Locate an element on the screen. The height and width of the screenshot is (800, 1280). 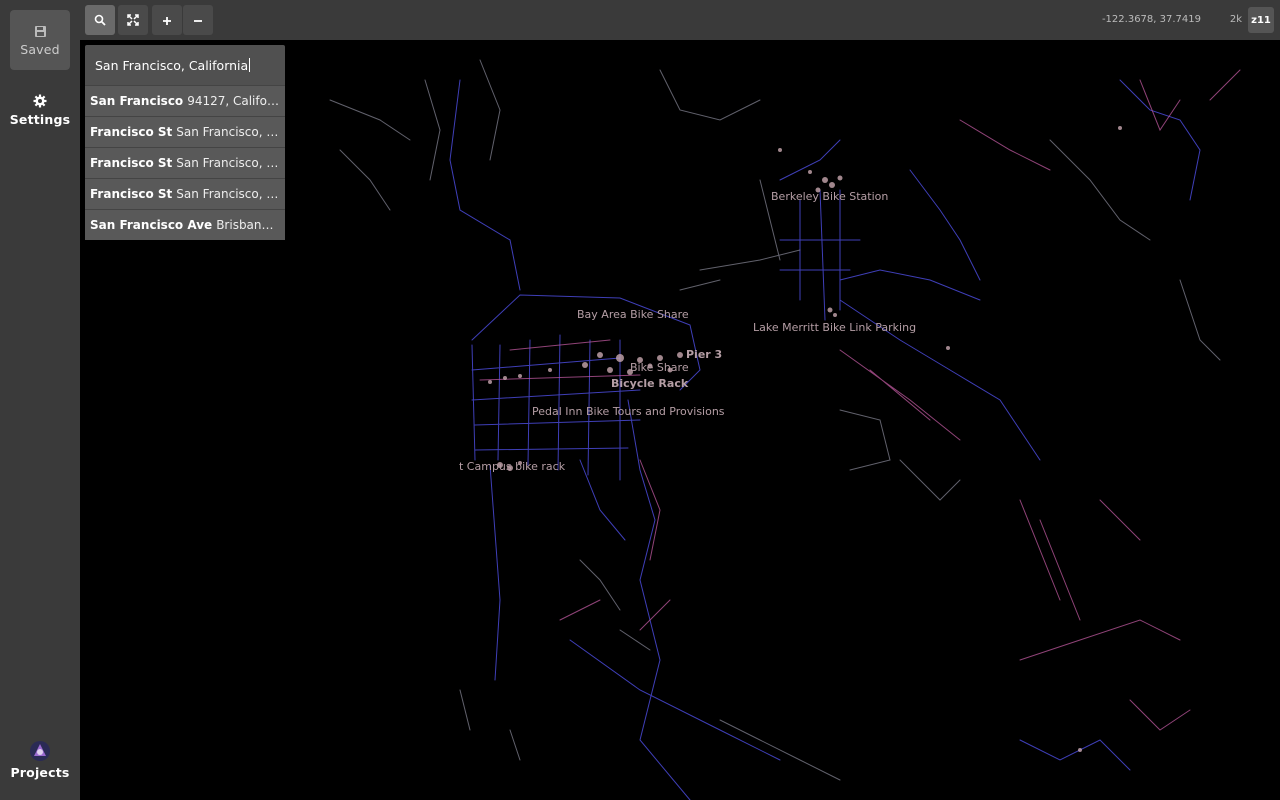
zoom-level-badge: z11 is located at coordinates (1261, 20).